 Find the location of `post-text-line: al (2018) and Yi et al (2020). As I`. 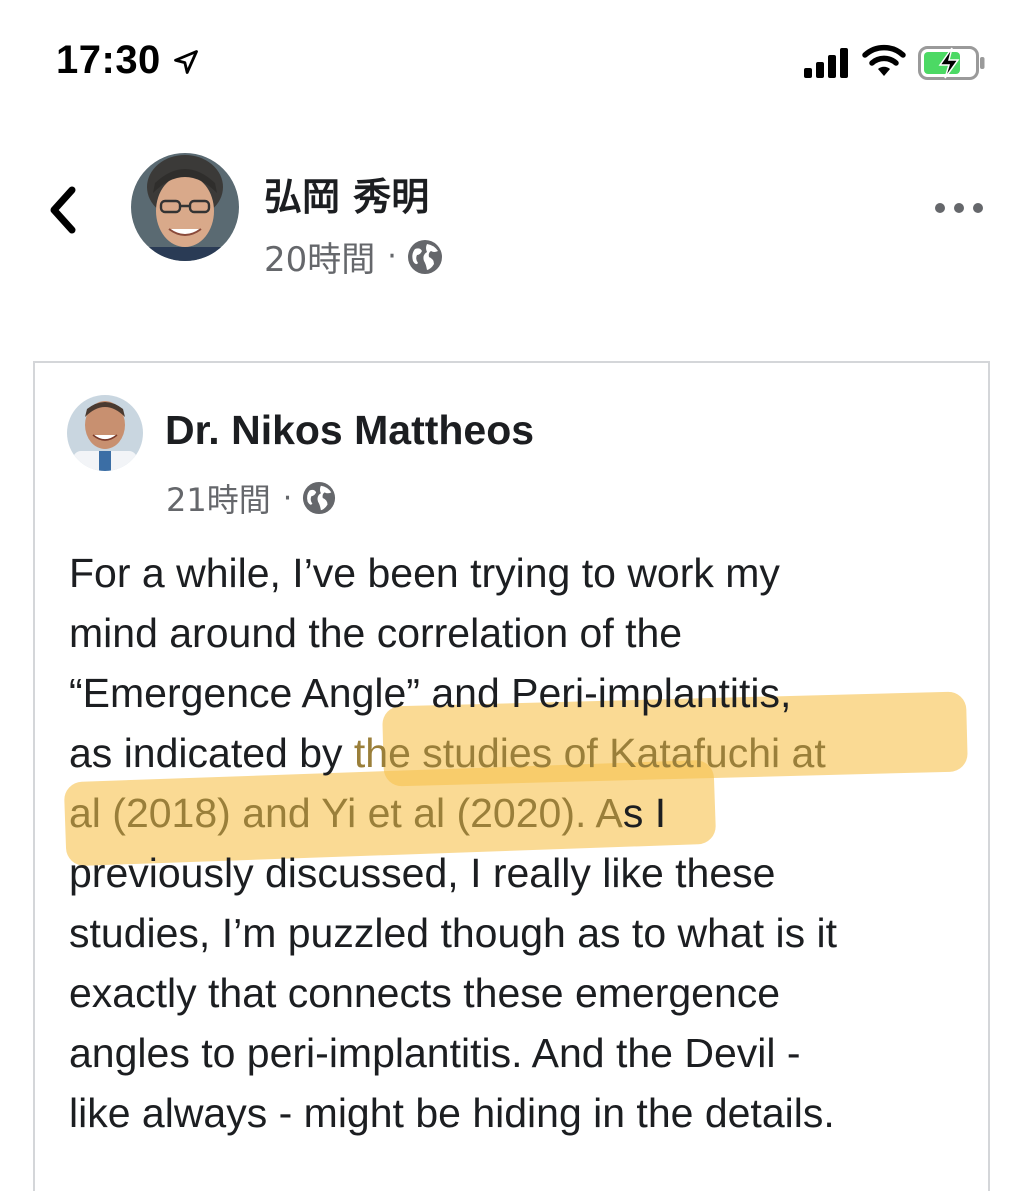

post-text-line: al (2018) and Yi et al (2020). As I is located at coordinates (519, 813).